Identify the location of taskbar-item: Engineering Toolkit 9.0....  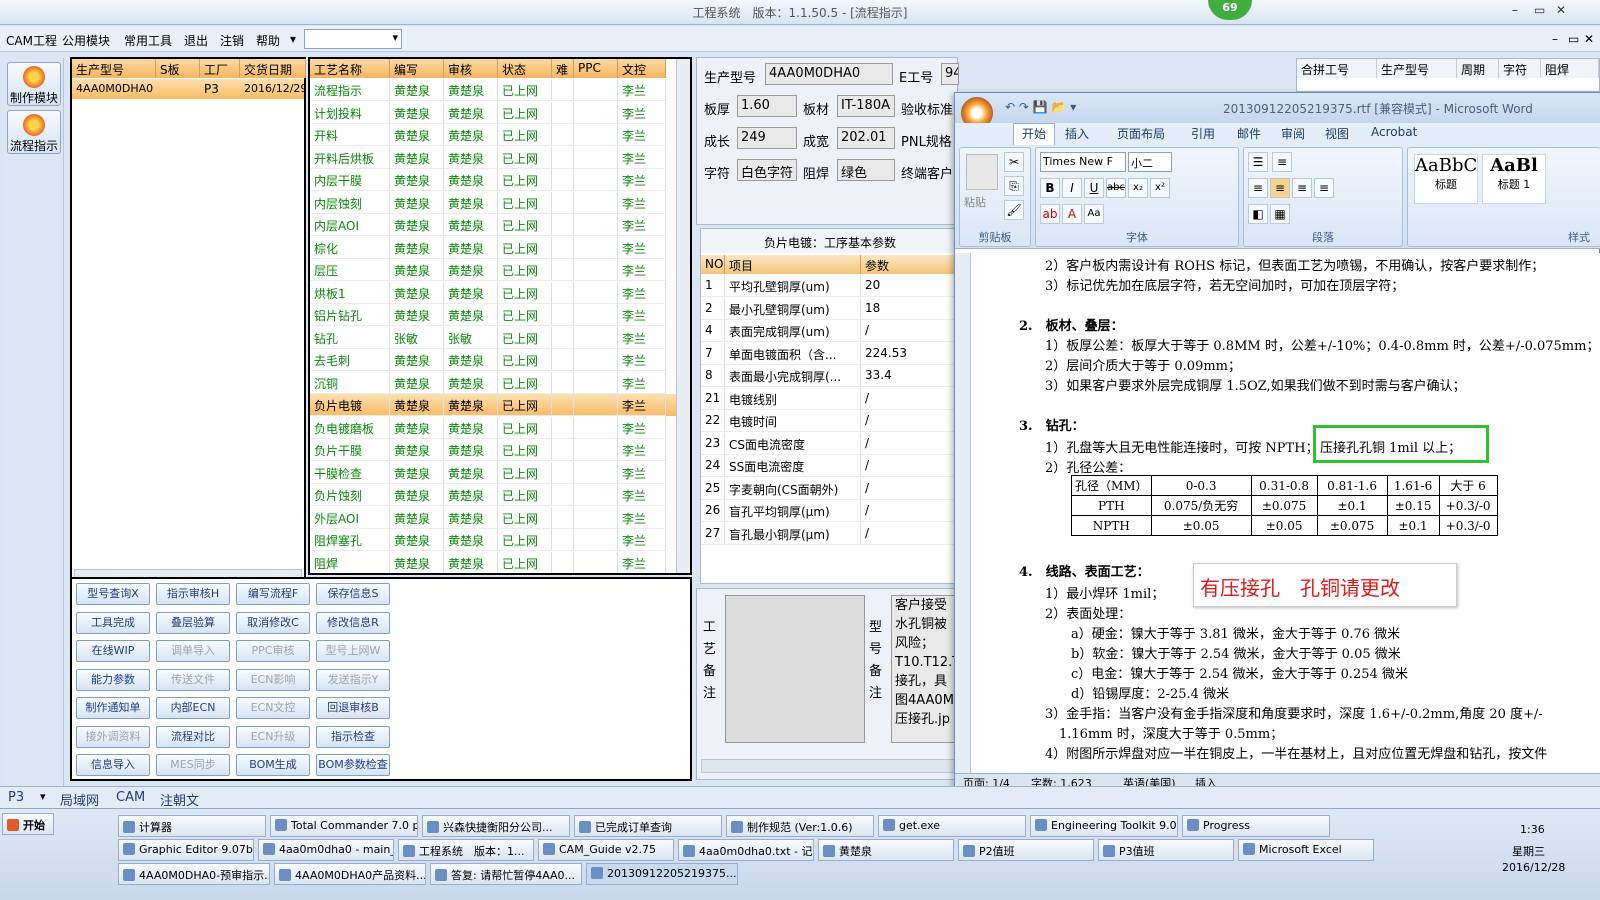
(1104, 826).